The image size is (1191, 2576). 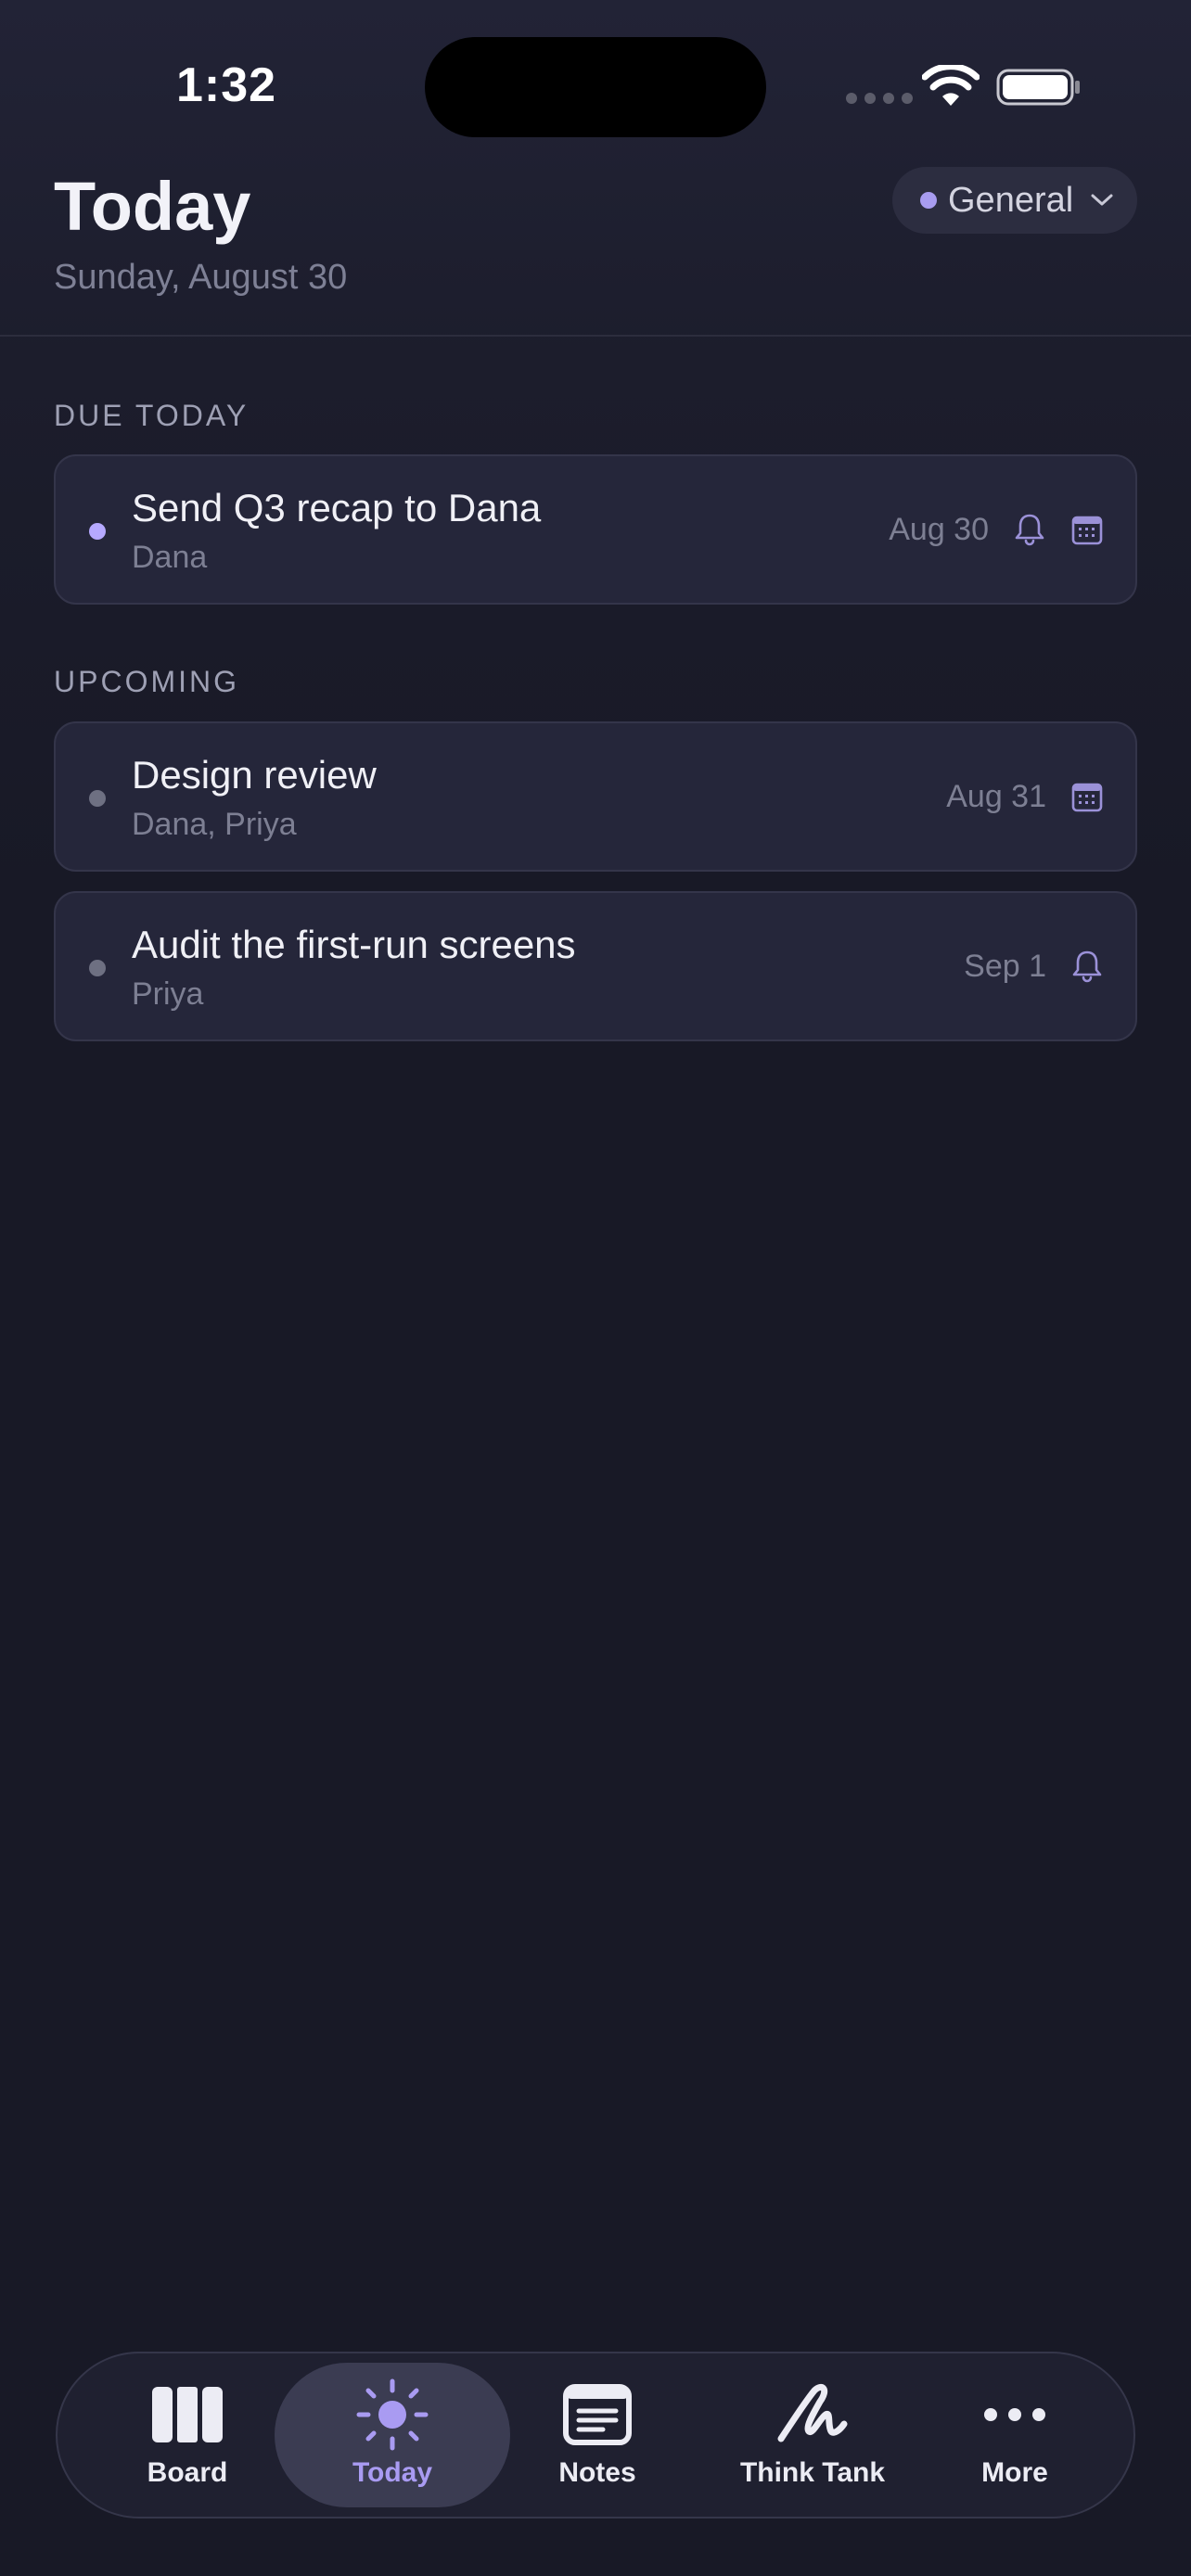 I want to click on scribble-icon, so click(x=812, y=2413).